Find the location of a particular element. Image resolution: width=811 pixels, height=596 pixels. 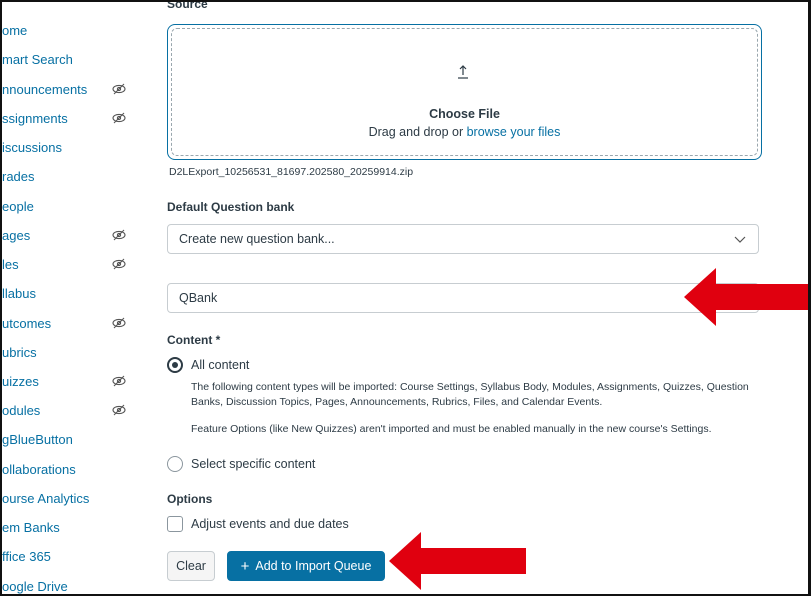

nav-item-label: ourse Analytics is located at coordinates (46, 498).